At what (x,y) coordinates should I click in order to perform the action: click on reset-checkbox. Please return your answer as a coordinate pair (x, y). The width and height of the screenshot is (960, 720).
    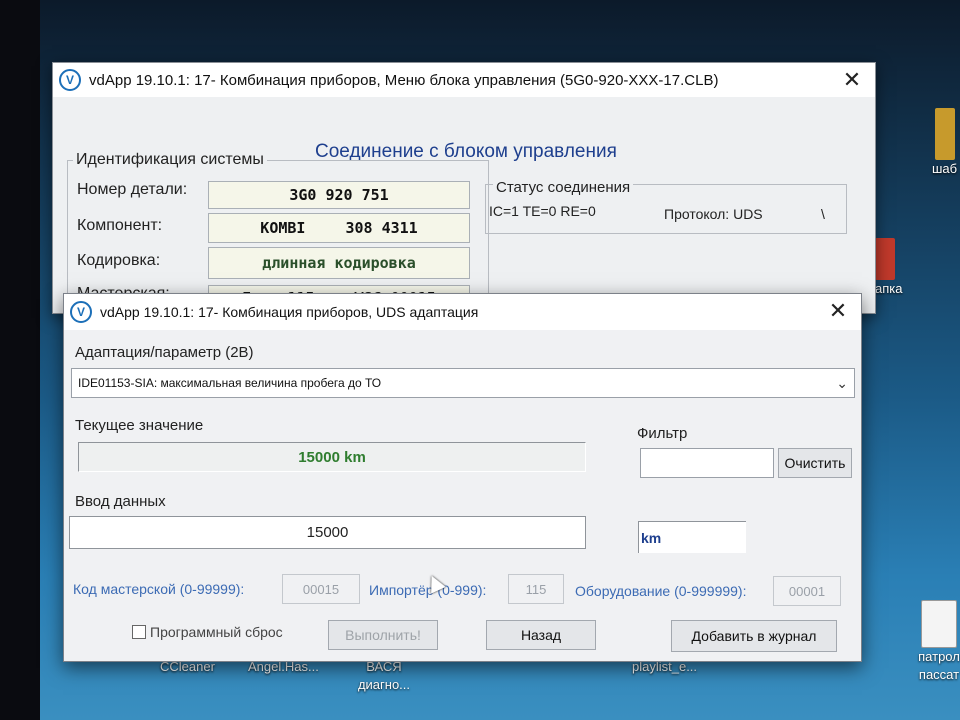
    Looking at the image, I should click on (139, 632).